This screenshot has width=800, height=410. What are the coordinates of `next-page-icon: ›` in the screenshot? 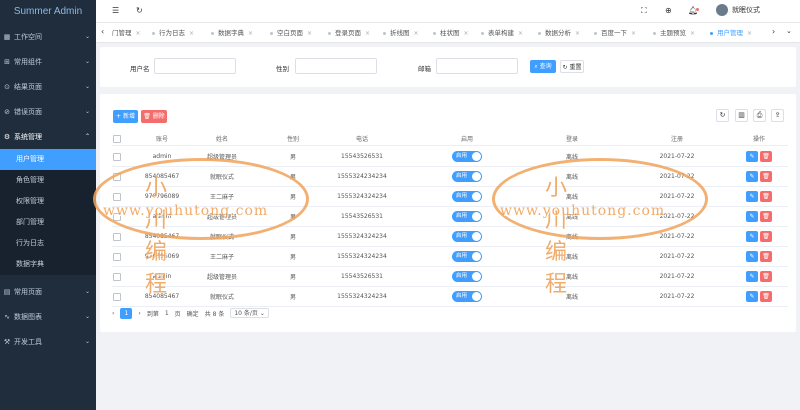 It's located at (139, 313).